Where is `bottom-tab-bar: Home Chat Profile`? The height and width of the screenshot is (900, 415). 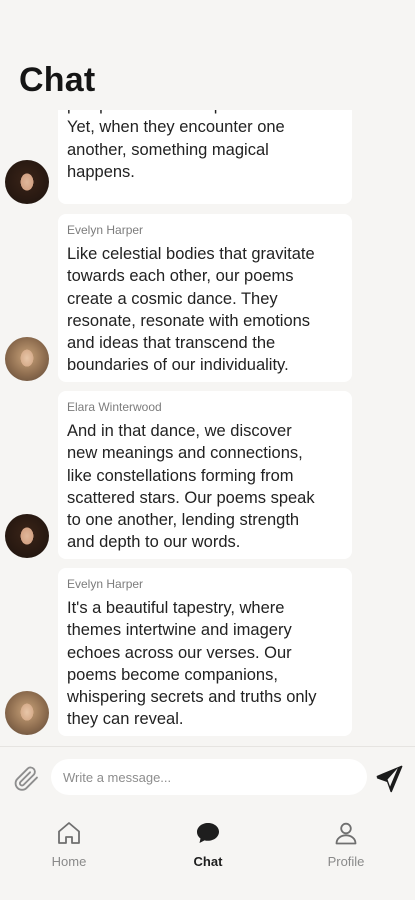 bottom-tab-bar: Home Chat Profile is located at coordinates (207, 853).